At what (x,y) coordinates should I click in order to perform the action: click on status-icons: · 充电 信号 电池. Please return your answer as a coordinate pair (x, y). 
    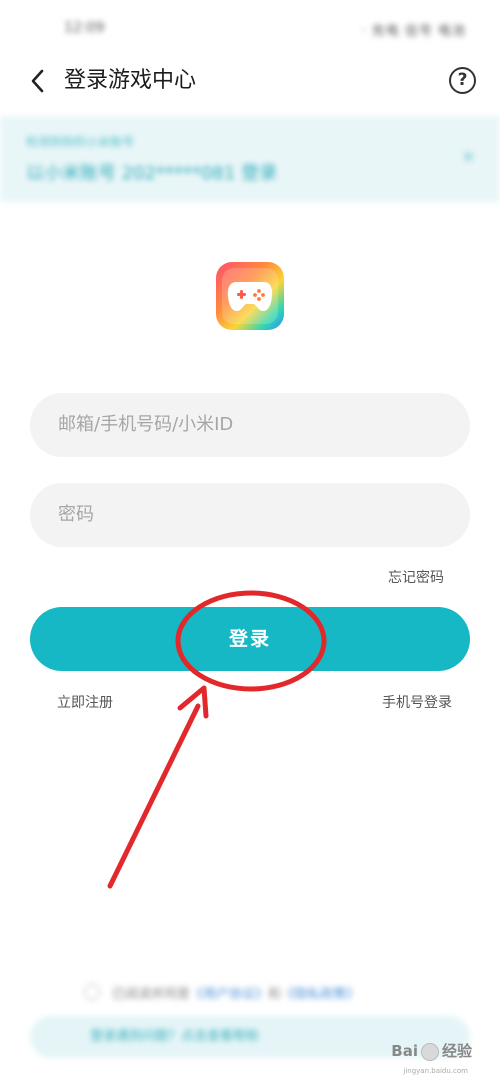
    Looking at the image, I should click on (413, 31).